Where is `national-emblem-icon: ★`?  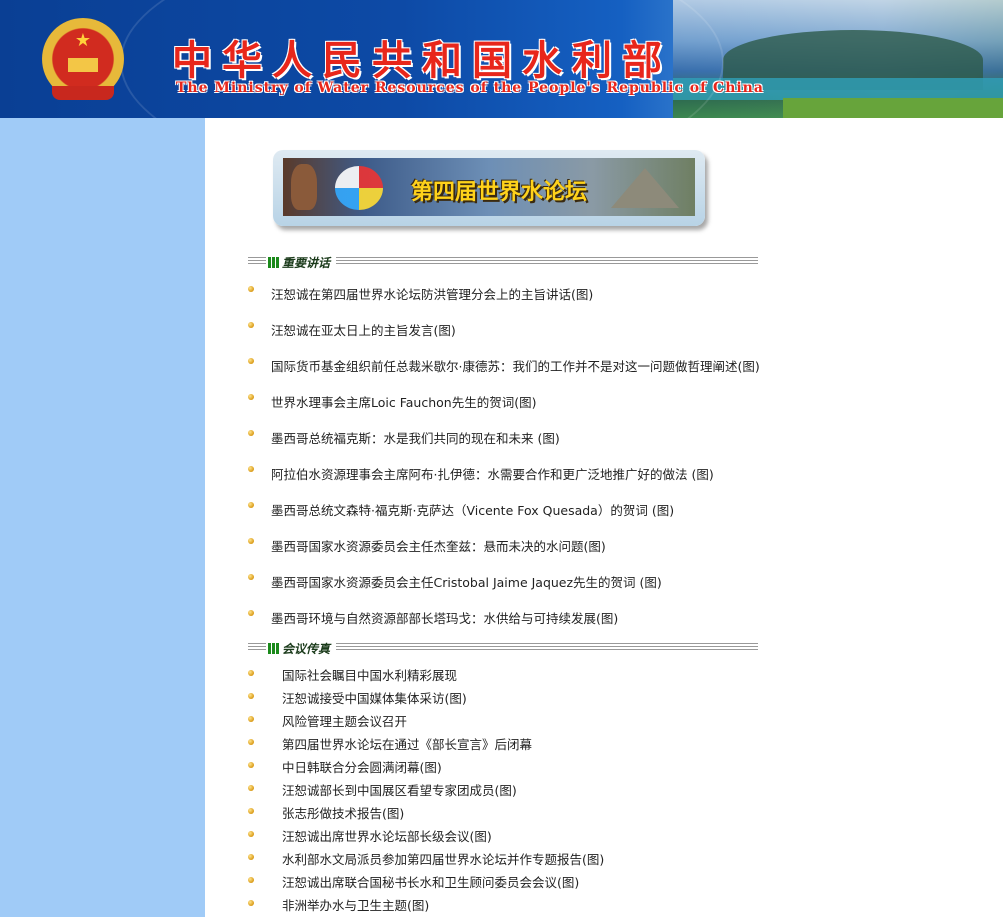 national-emblem-icon: ★ is located at coordinates (83, 59).